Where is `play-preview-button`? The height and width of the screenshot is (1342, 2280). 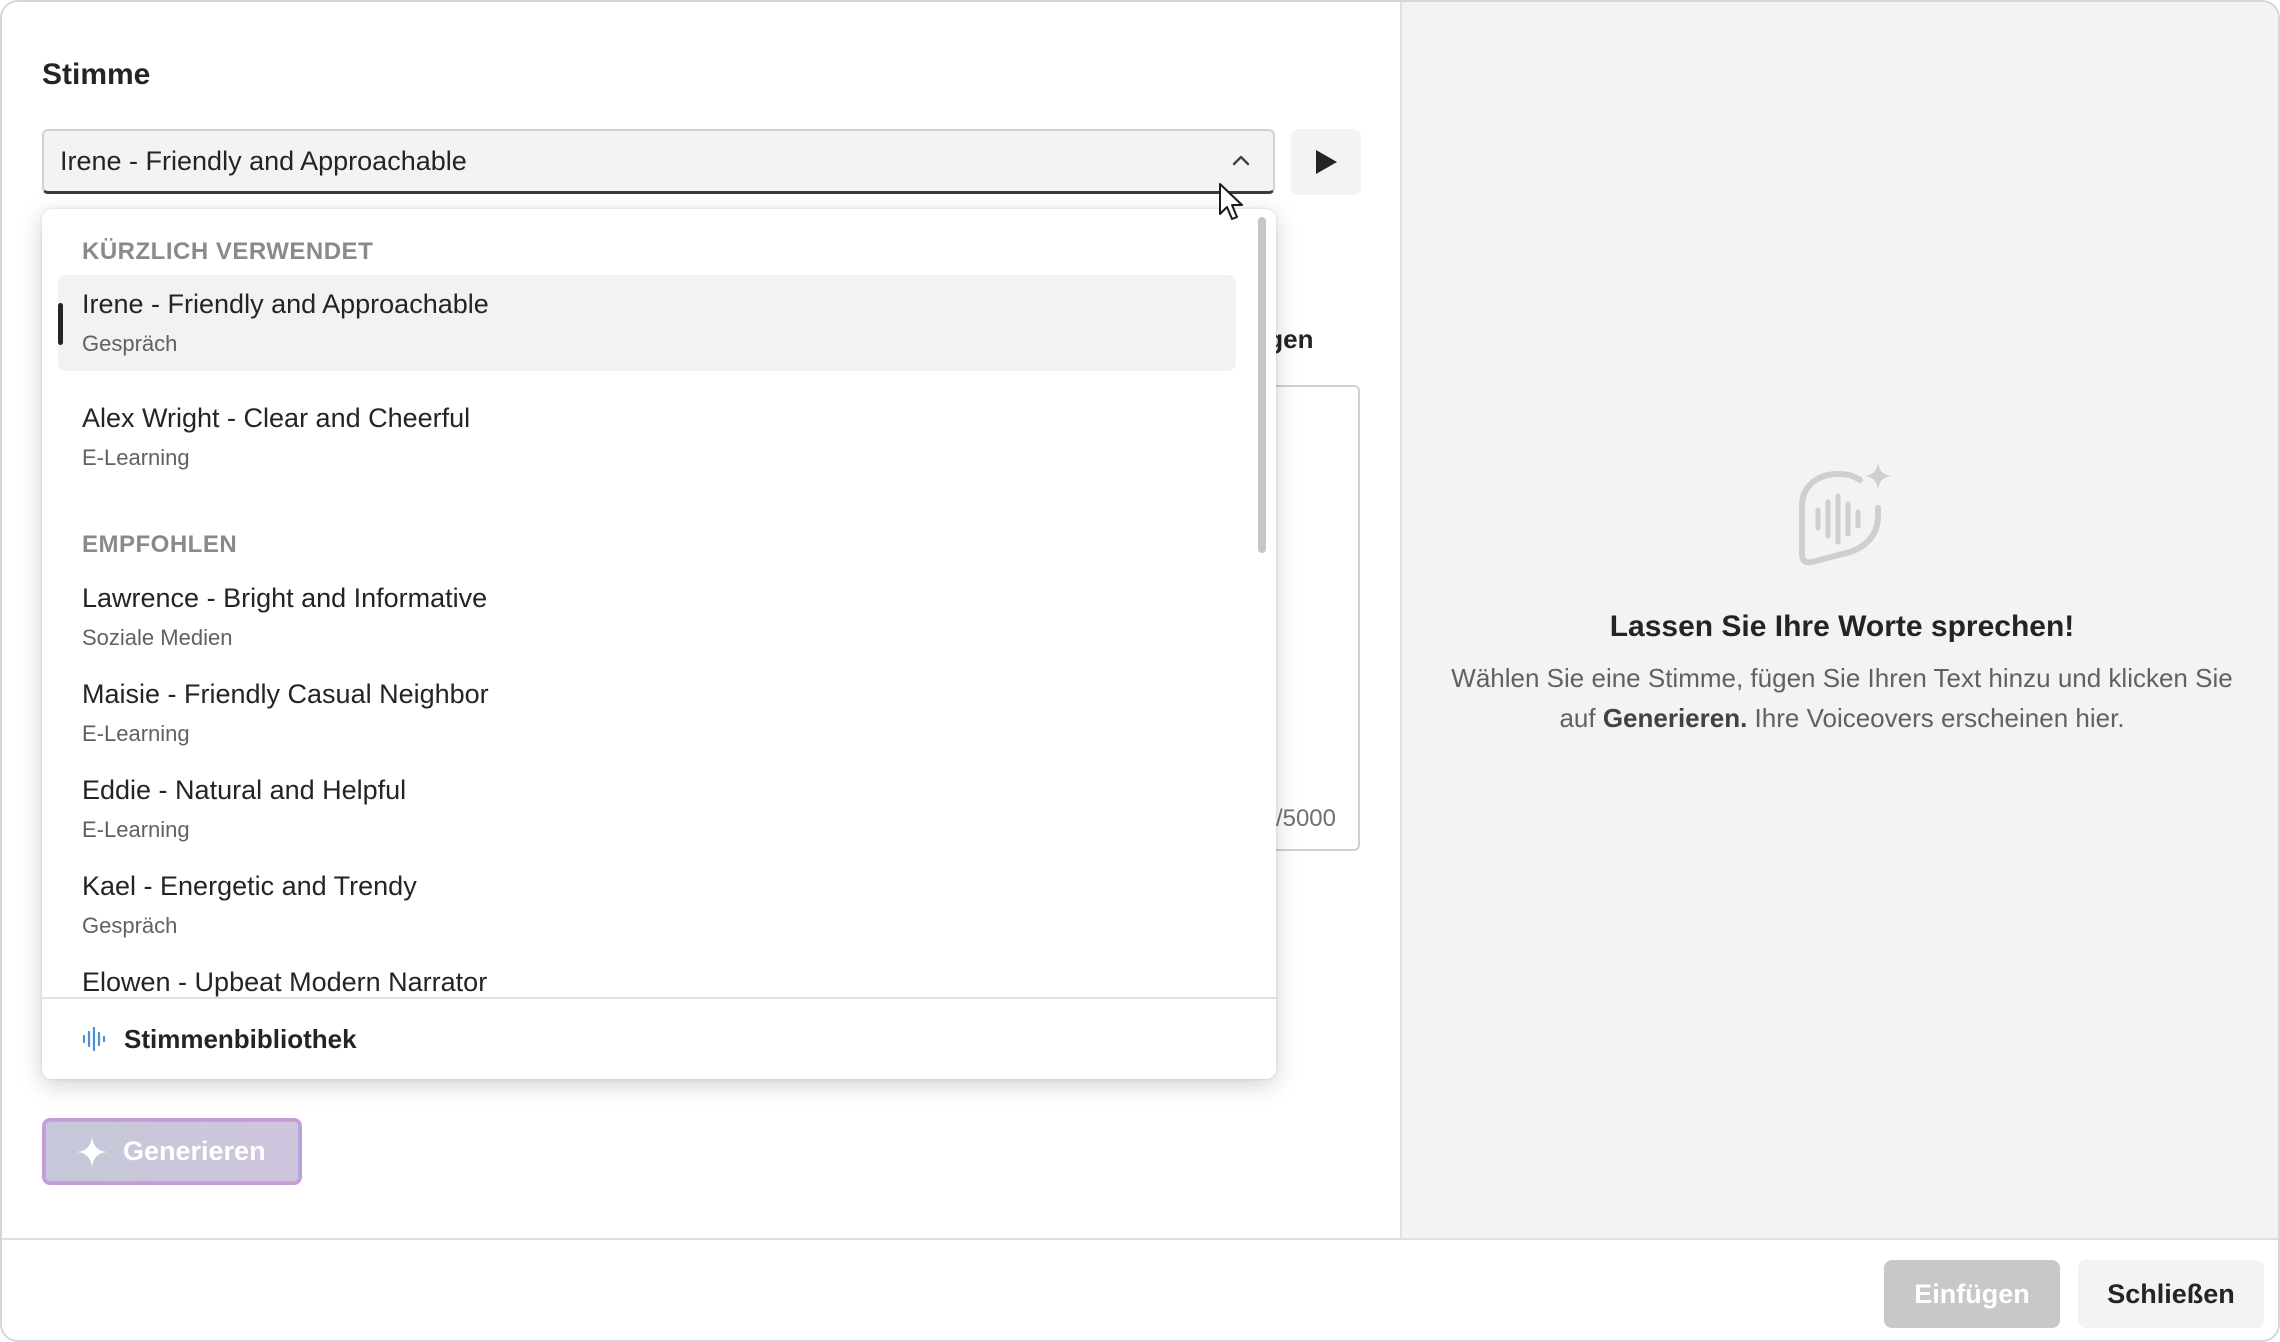
play-preview-button is located at coordinates (1326, 162).